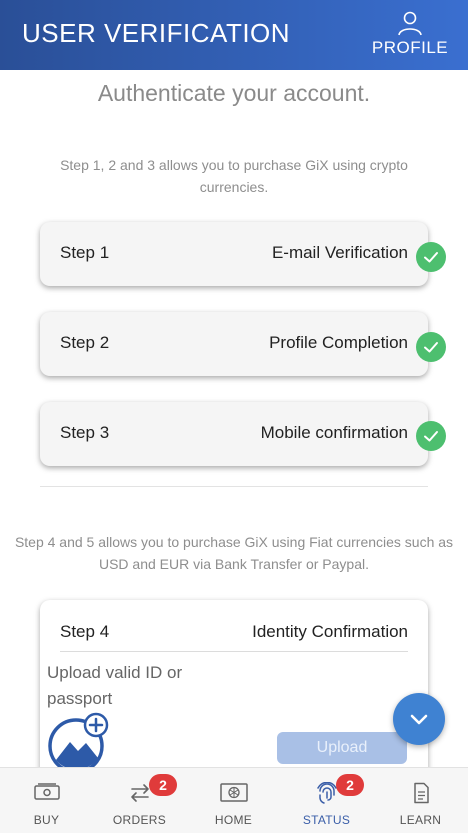 This screenshot has width=468, height=833. I want to click on nav-label: BUY, so click(46, 820).